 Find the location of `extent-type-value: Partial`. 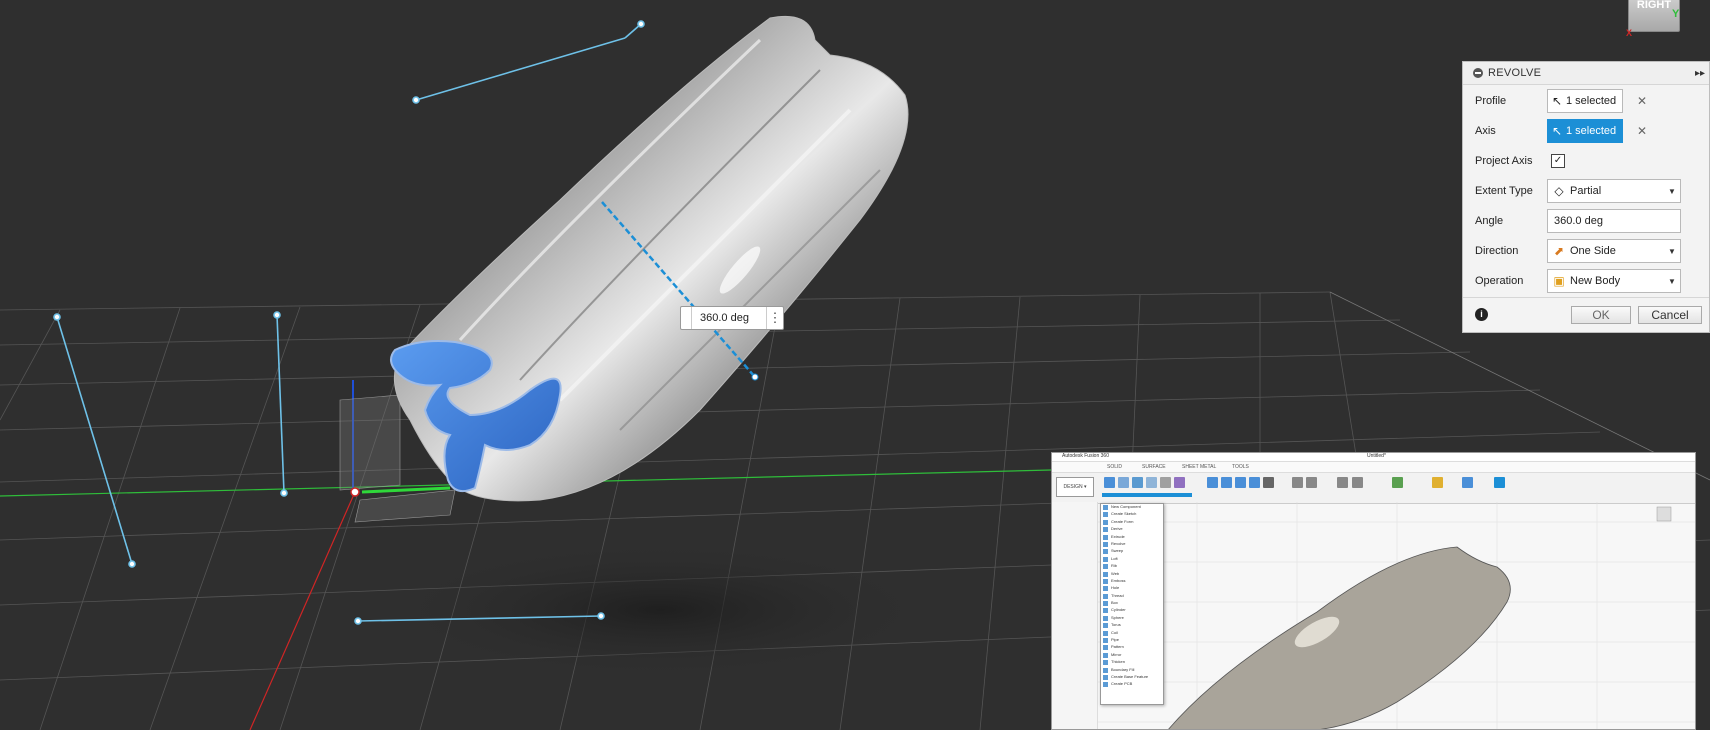

extent-type-value: Partial is located at coordinates (1586, 191).